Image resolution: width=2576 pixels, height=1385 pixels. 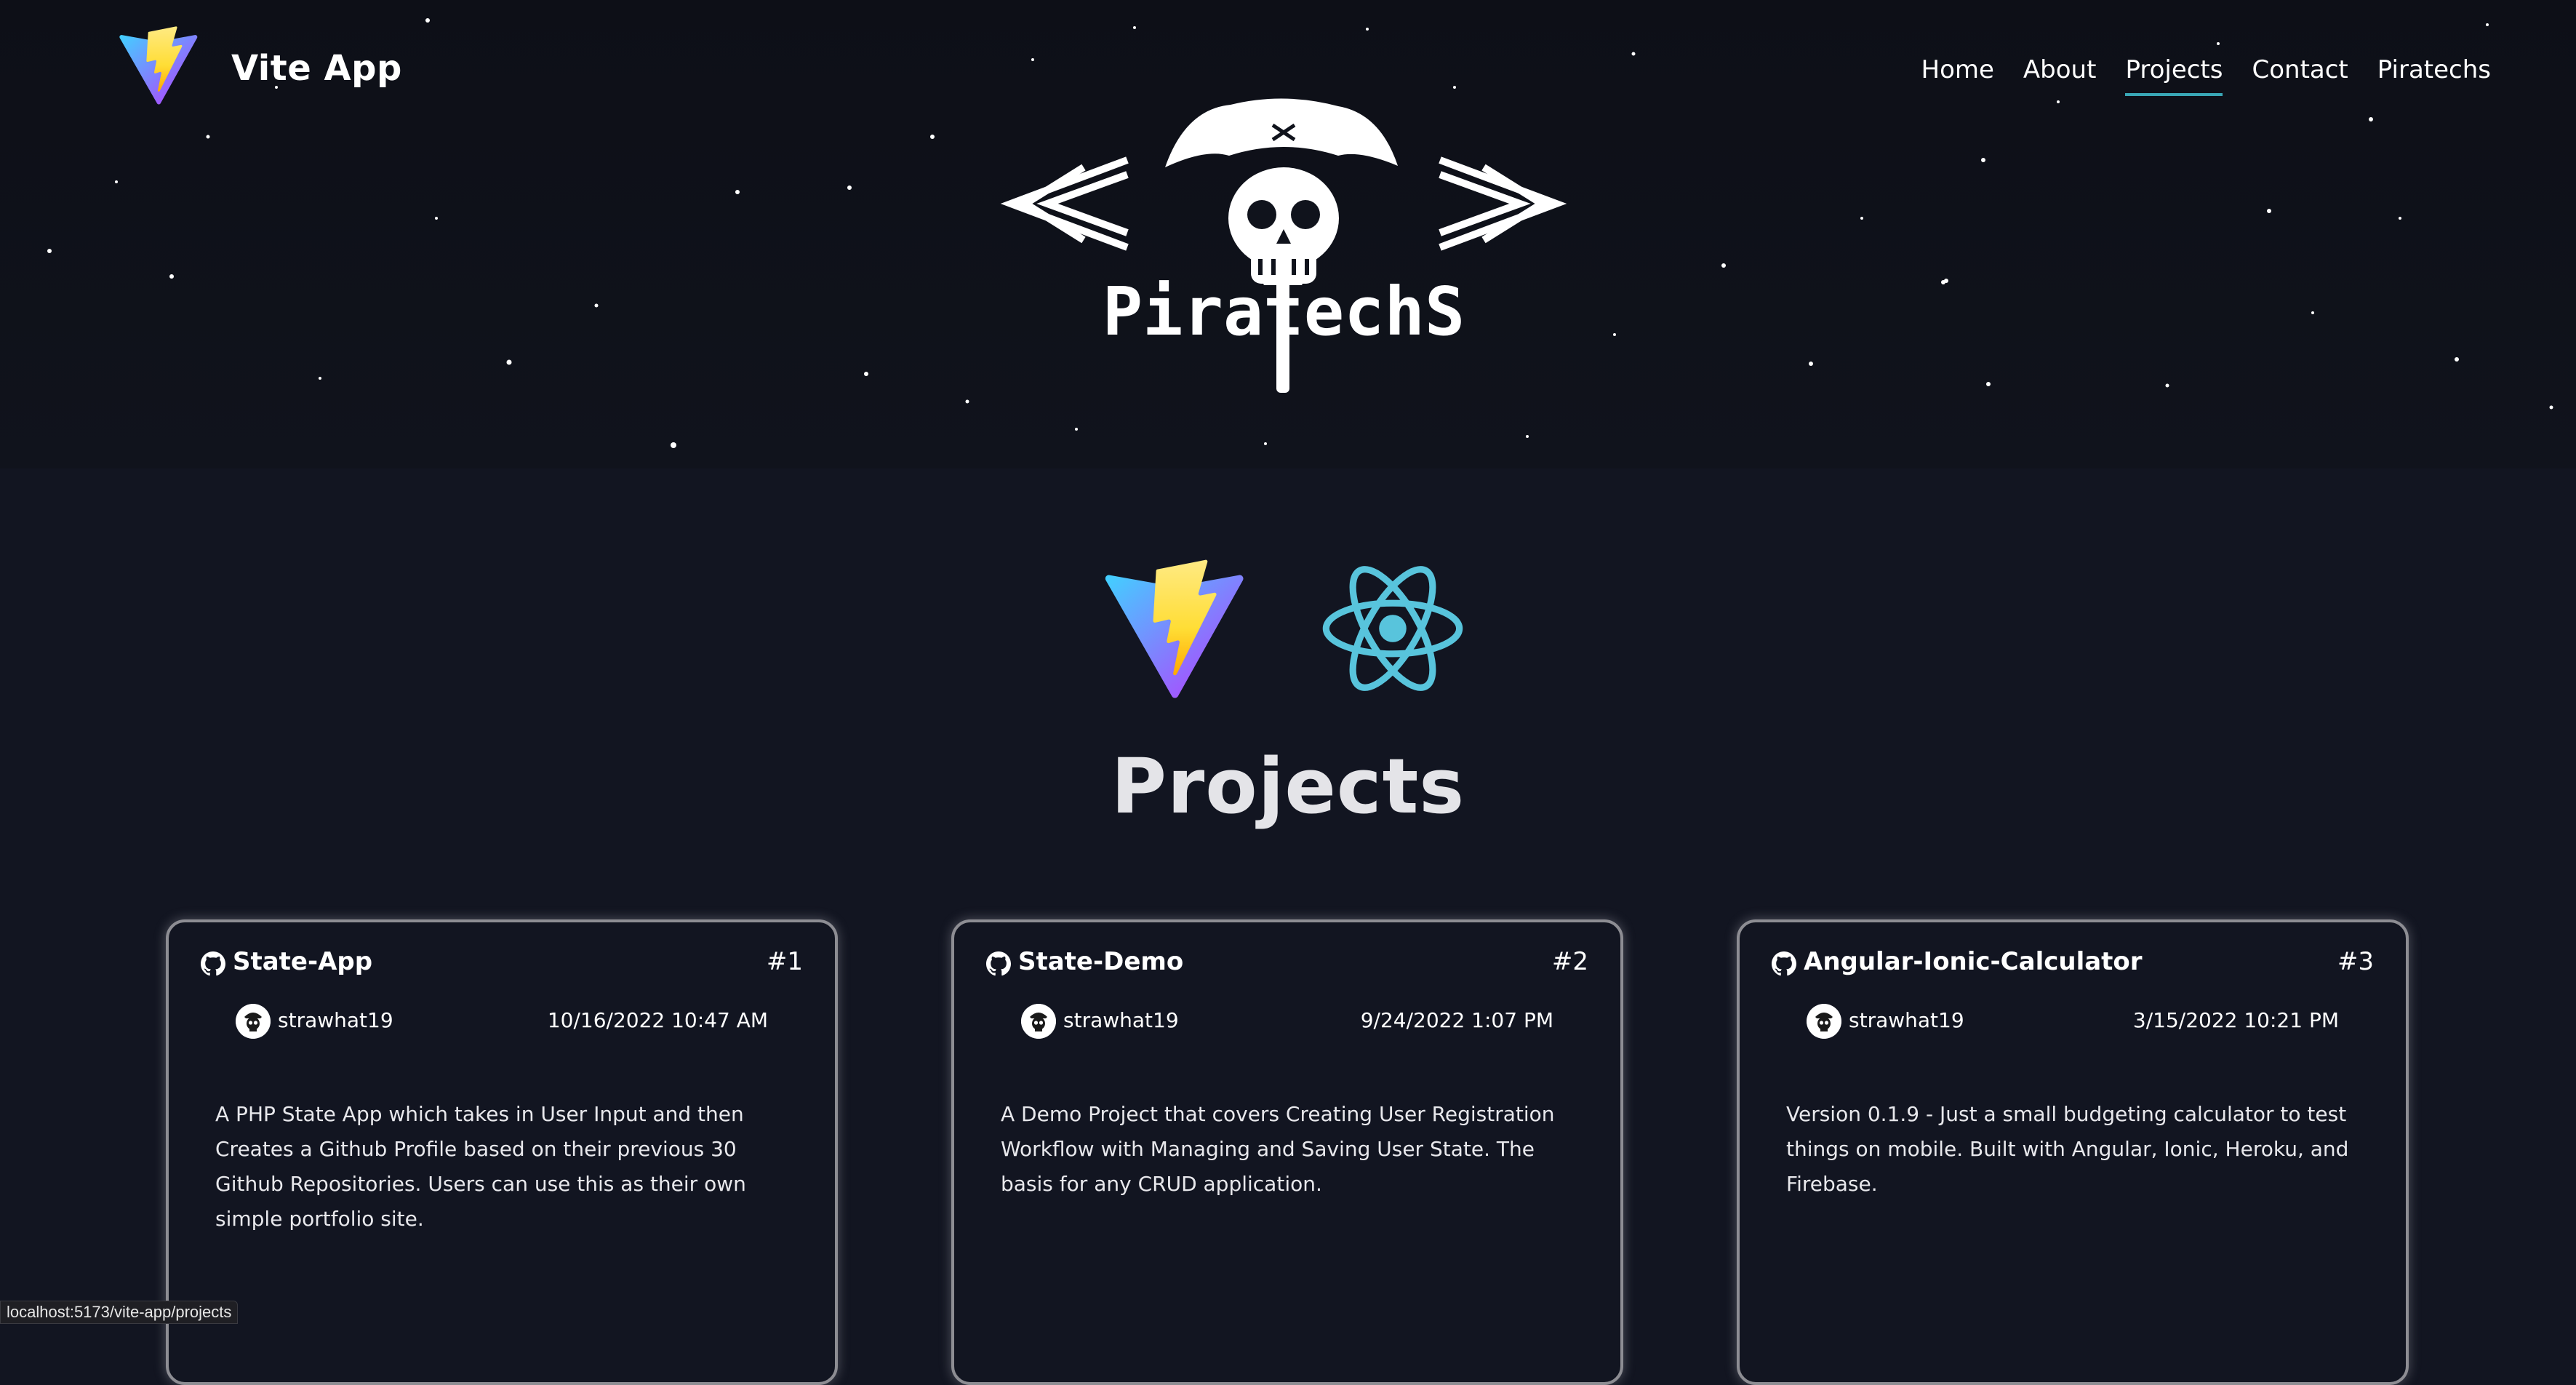 I want to click on main-nav: Home About Projects Contact Piratechs, so click(x=2206, y=75).